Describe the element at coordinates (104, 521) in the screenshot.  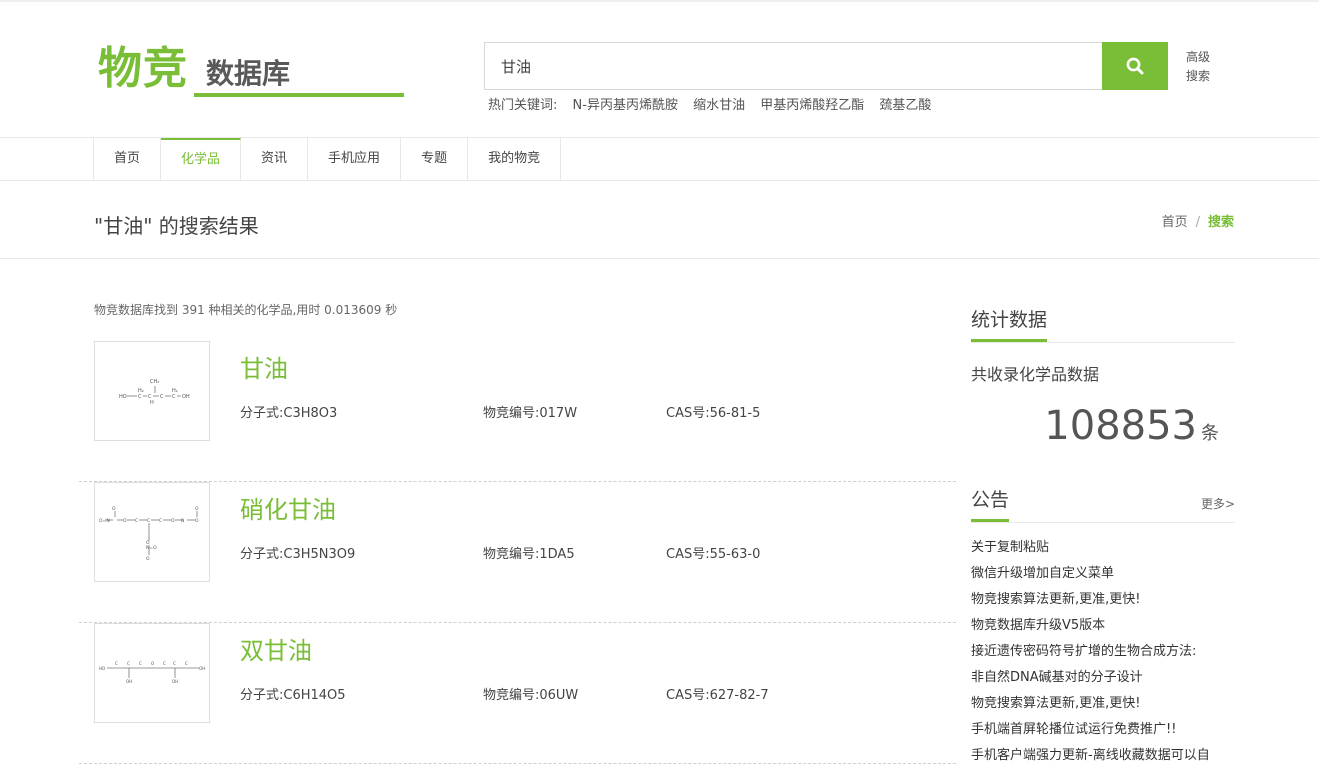
I see `svg-text: O=N` at that location.